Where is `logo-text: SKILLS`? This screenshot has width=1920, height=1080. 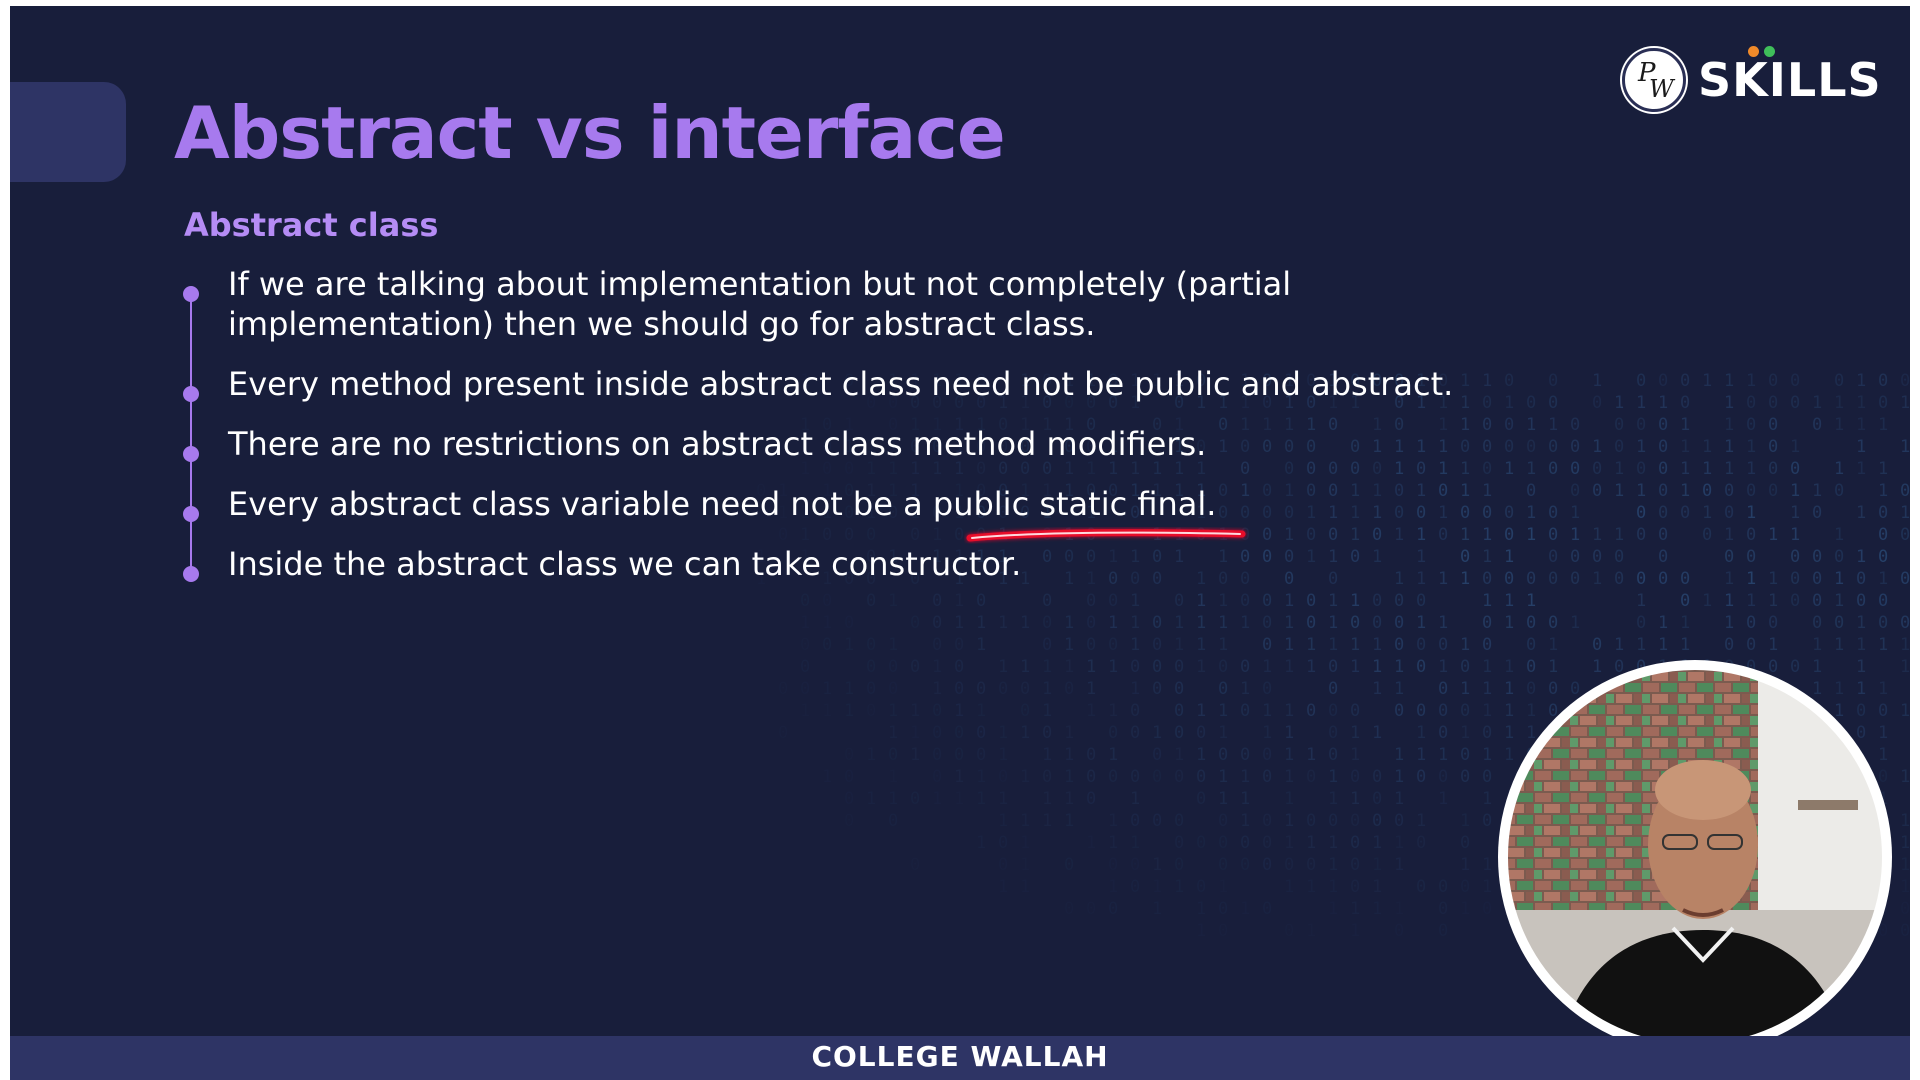
logo-text: SKILLS is located at coordinates (1790, 80).